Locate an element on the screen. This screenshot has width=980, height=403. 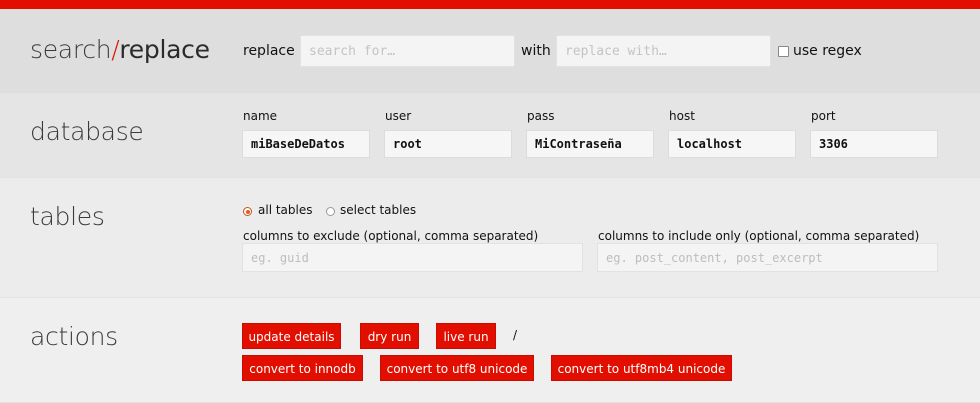
live-run-button: live run is located at coordinates (466, 336).